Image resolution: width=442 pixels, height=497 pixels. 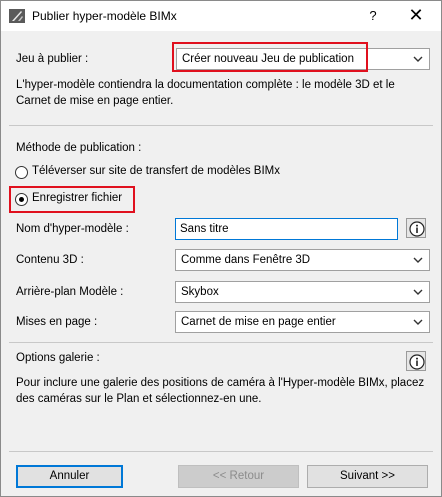 I want to click on radio-upload, so click(x=21, y=172).